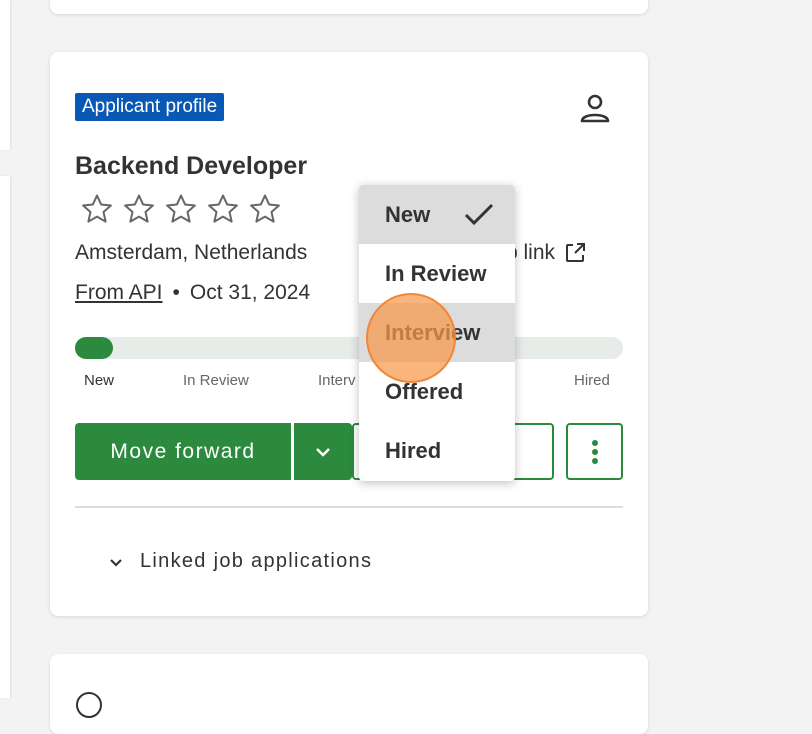  What do you see at coordinates (337, 380) in the screenshot?
I see `stage-label-interview: Interv` at bounding box center [337, 380].